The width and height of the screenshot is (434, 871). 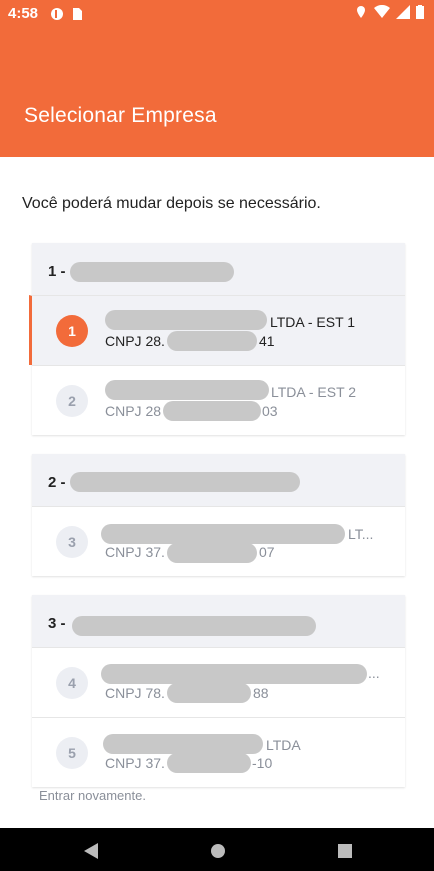 I want to click on cnpj-suffix: 03, so click(x=270, y=411).